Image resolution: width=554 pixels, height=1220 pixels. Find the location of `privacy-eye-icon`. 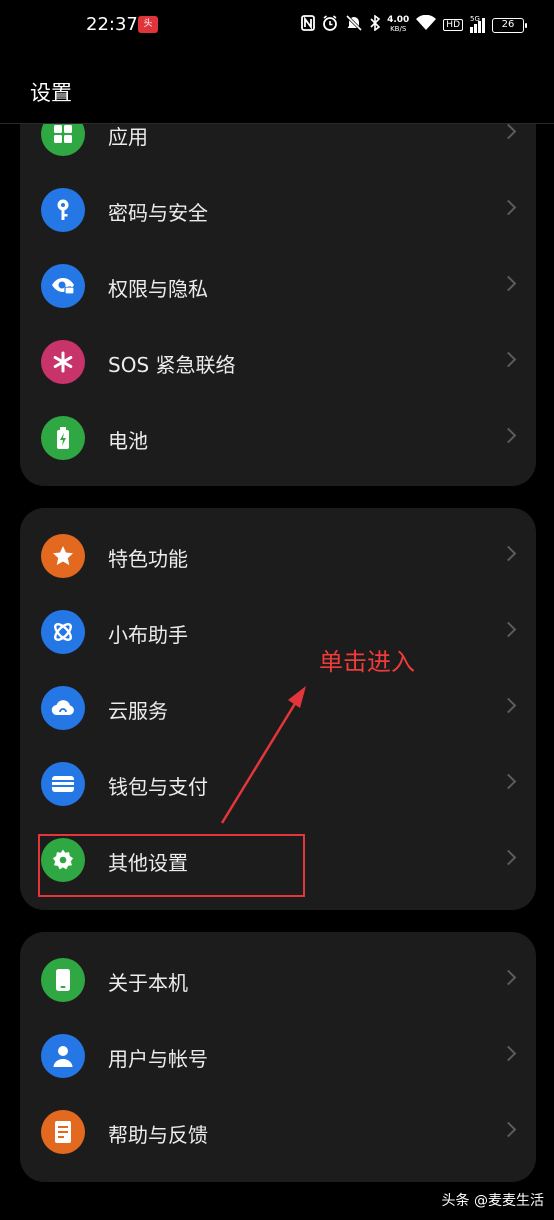

privacy-eye-icon is located at coordinates (63, 286).